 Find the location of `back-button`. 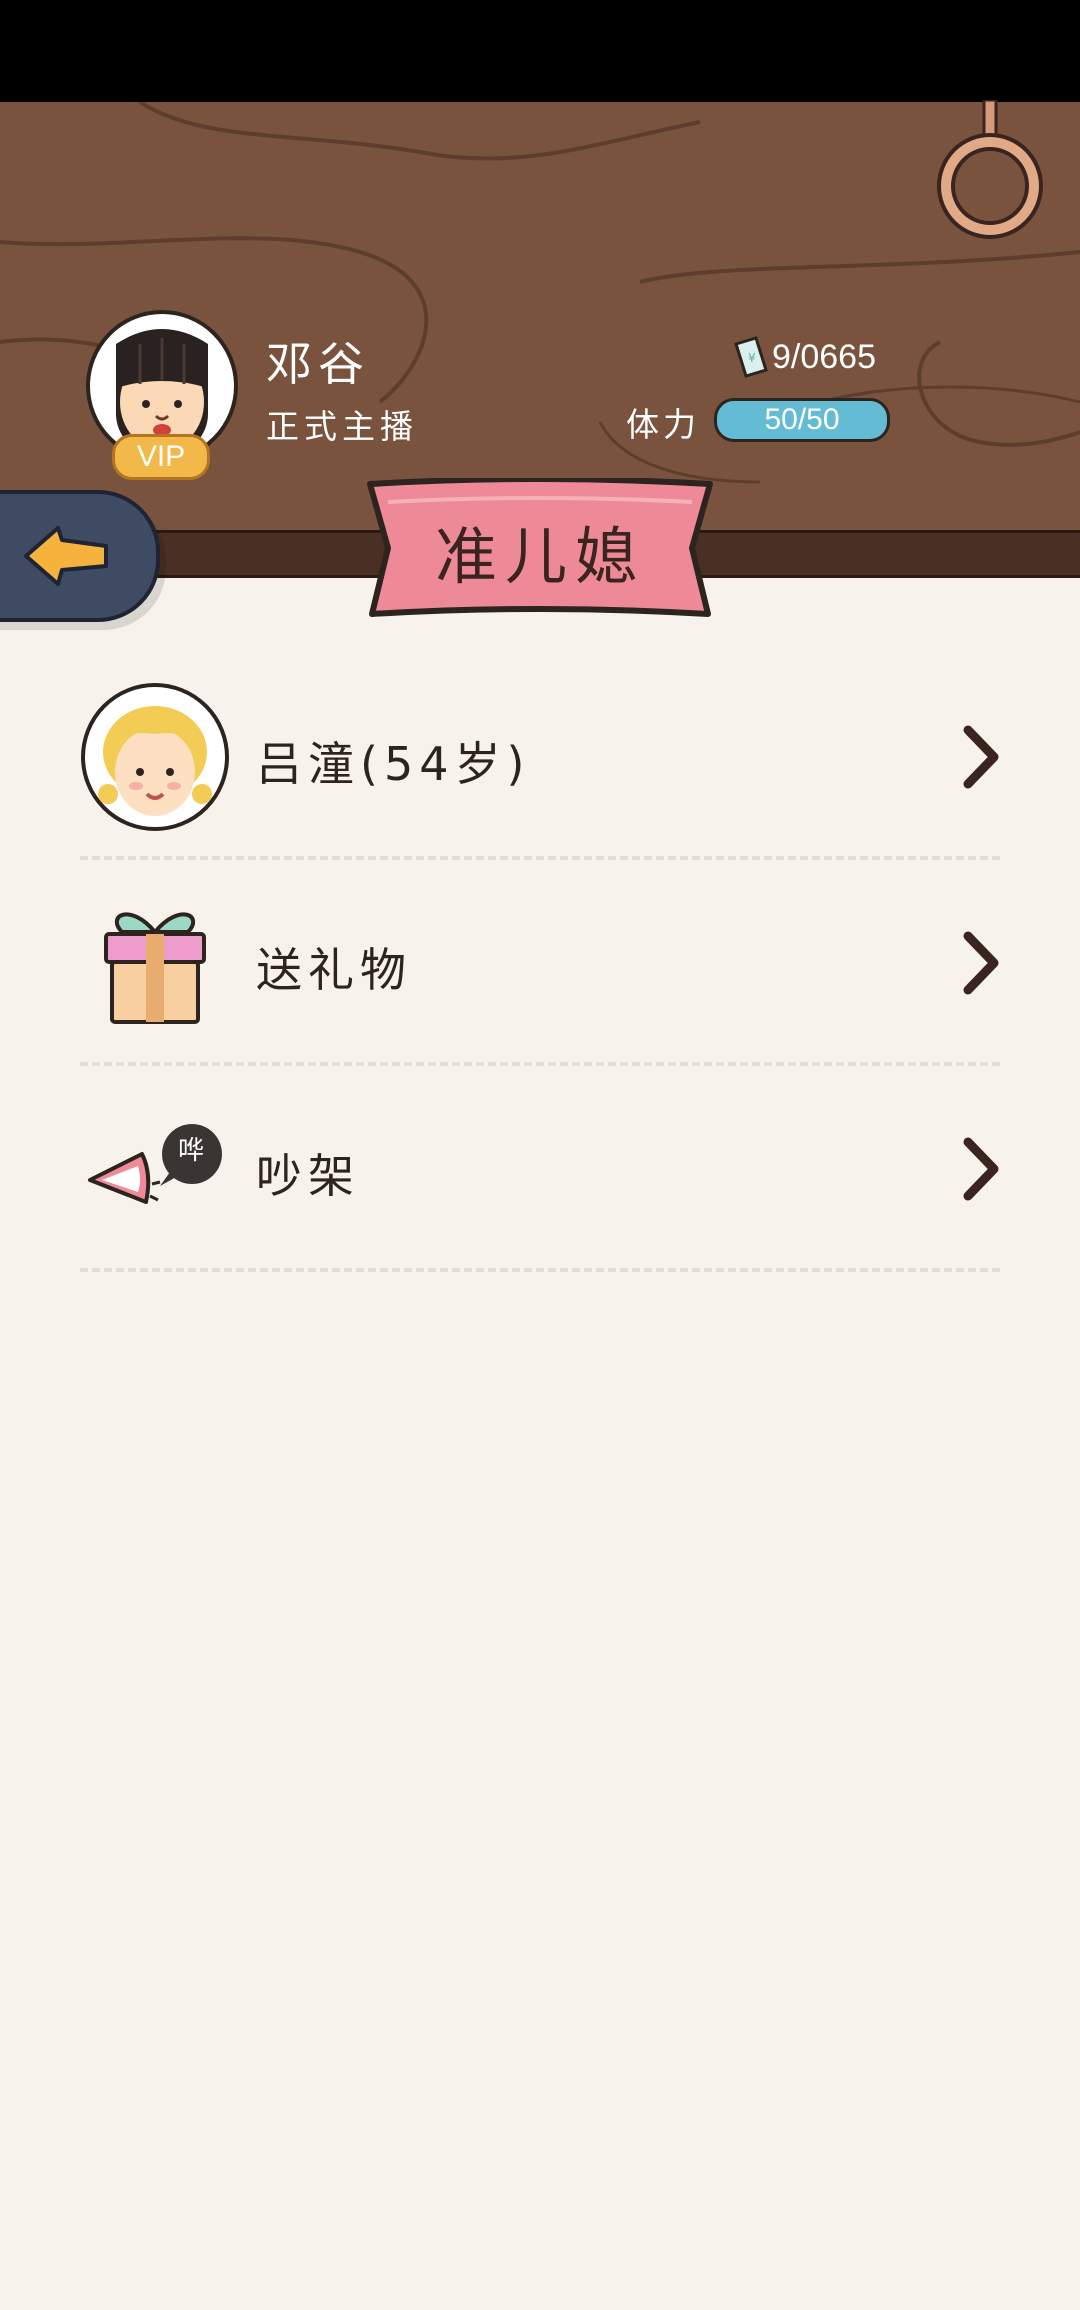

back-button is located at coordinates (80, 556).